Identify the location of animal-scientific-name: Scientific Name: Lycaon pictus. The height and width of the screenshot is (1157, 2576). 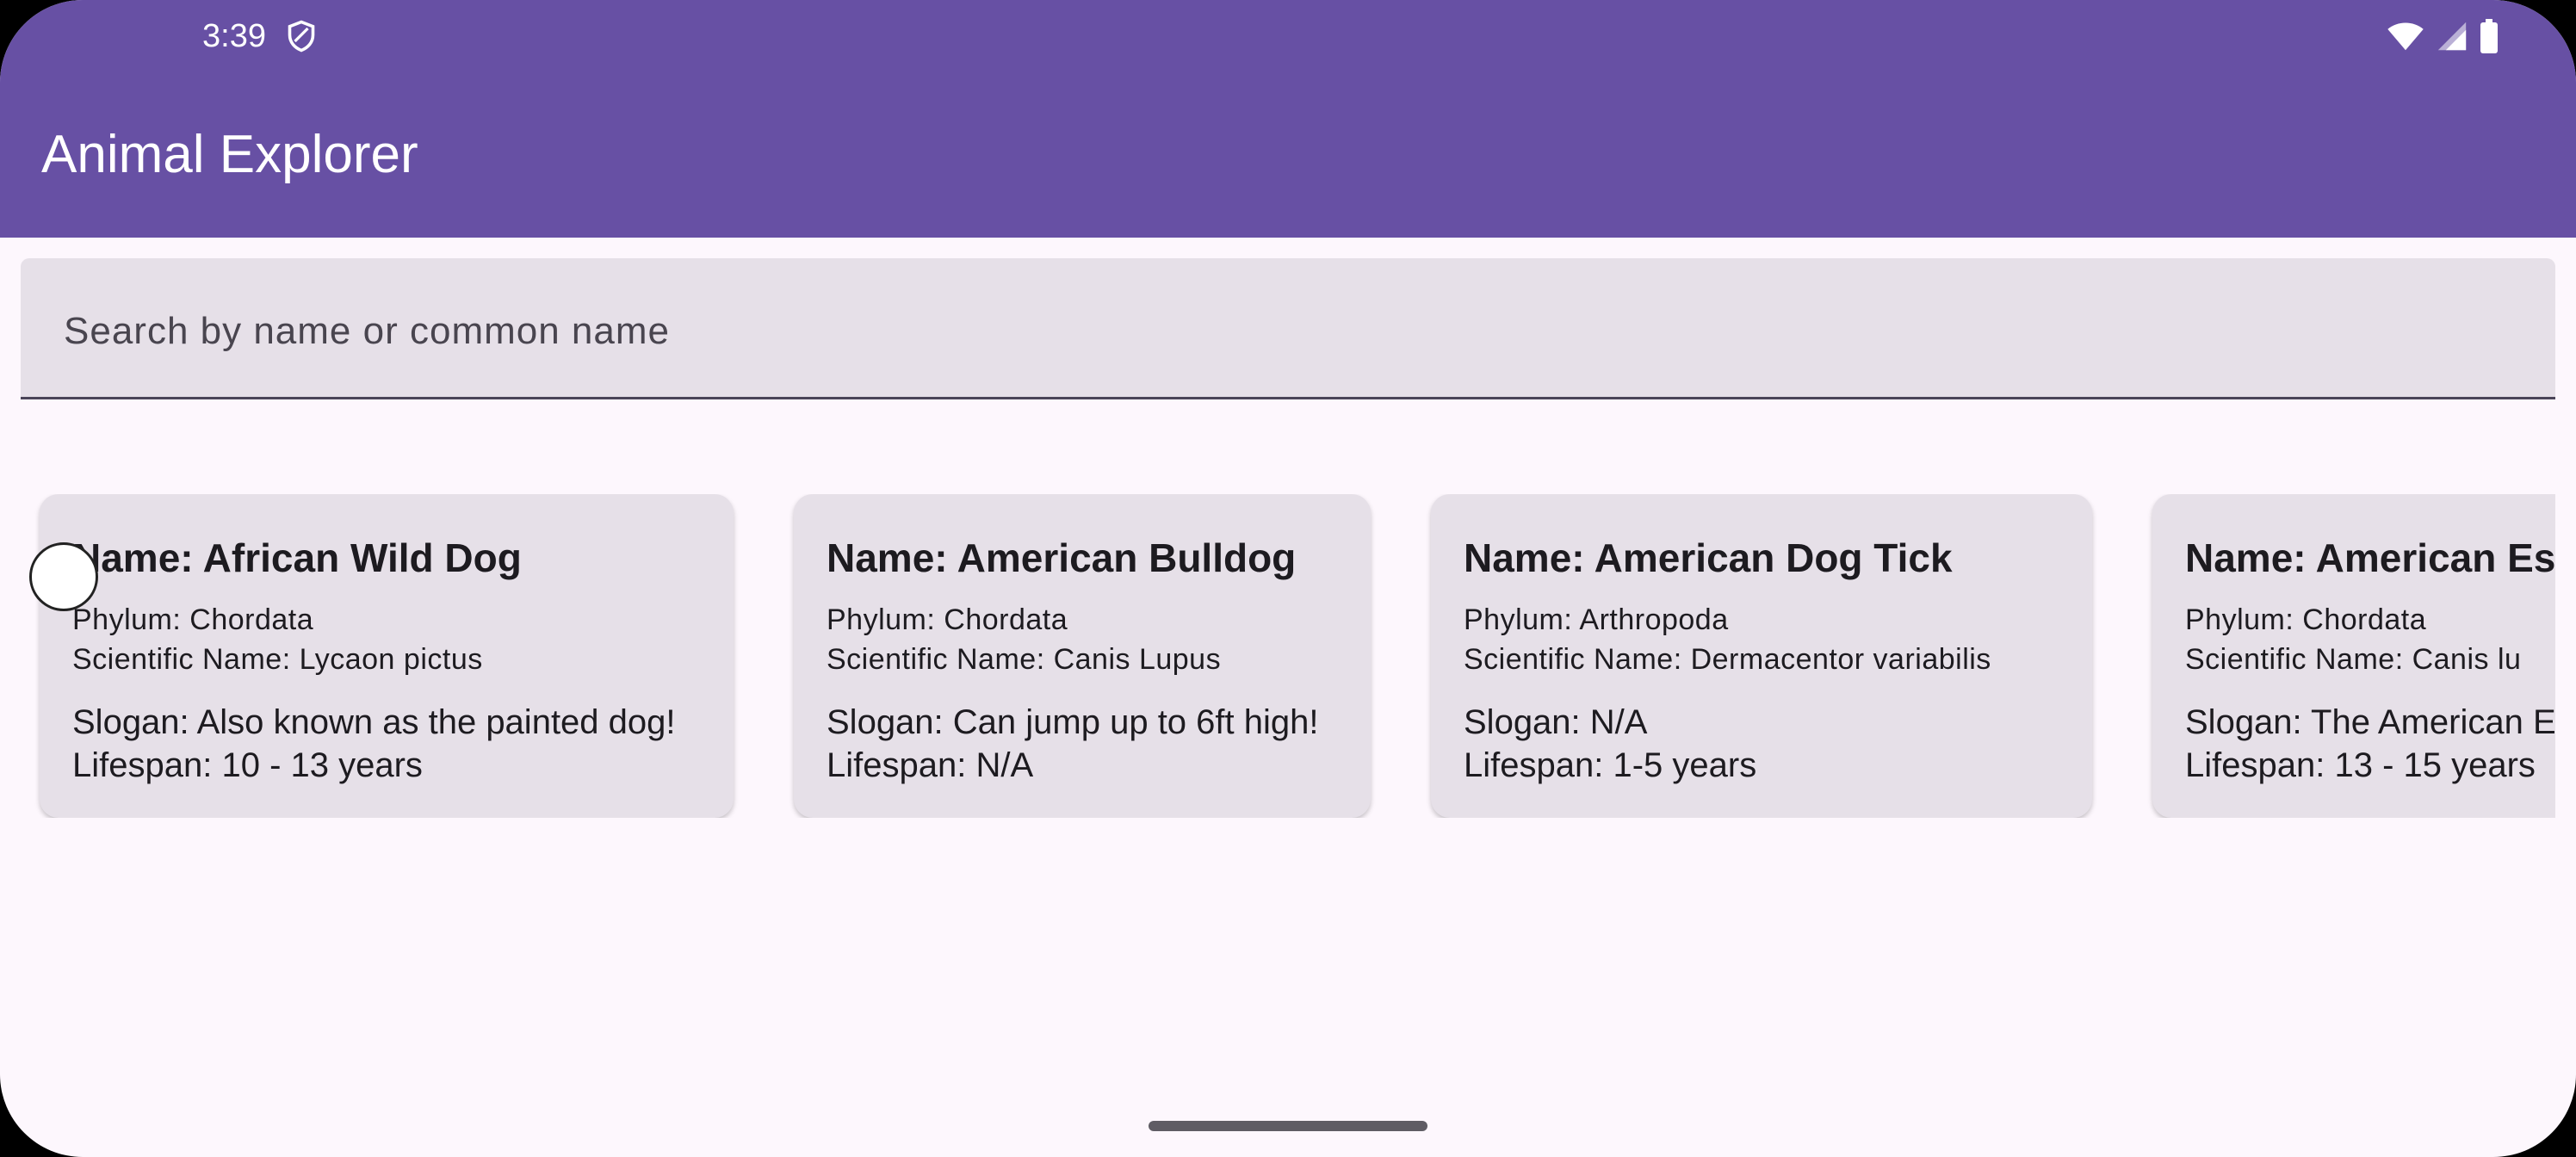
(278, 659).